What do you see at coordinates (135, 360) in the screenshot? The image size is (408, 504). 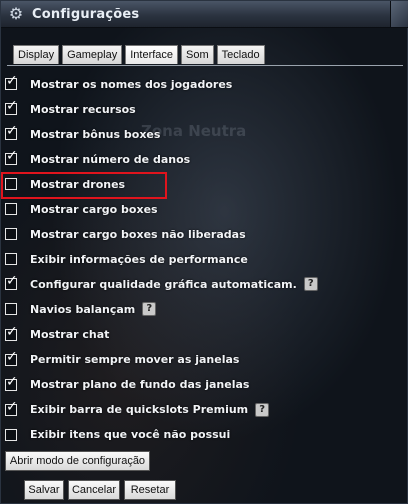 I see `option-label: Permitir sempre mover as janelas` at bounding box center [135, 360].